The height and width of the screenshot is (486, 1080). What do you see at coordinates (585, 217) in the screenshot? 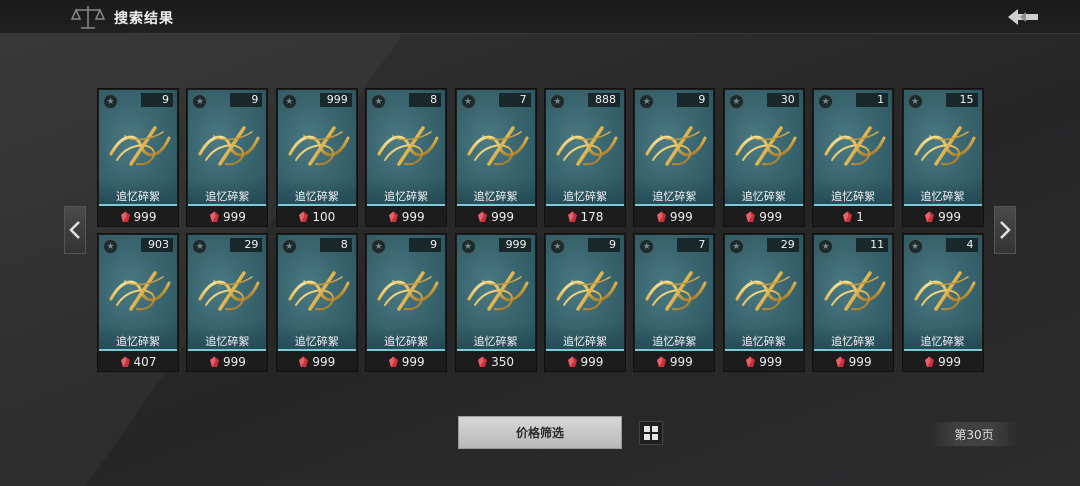
I see `price-row: 178` at bounding box center [585, 217].